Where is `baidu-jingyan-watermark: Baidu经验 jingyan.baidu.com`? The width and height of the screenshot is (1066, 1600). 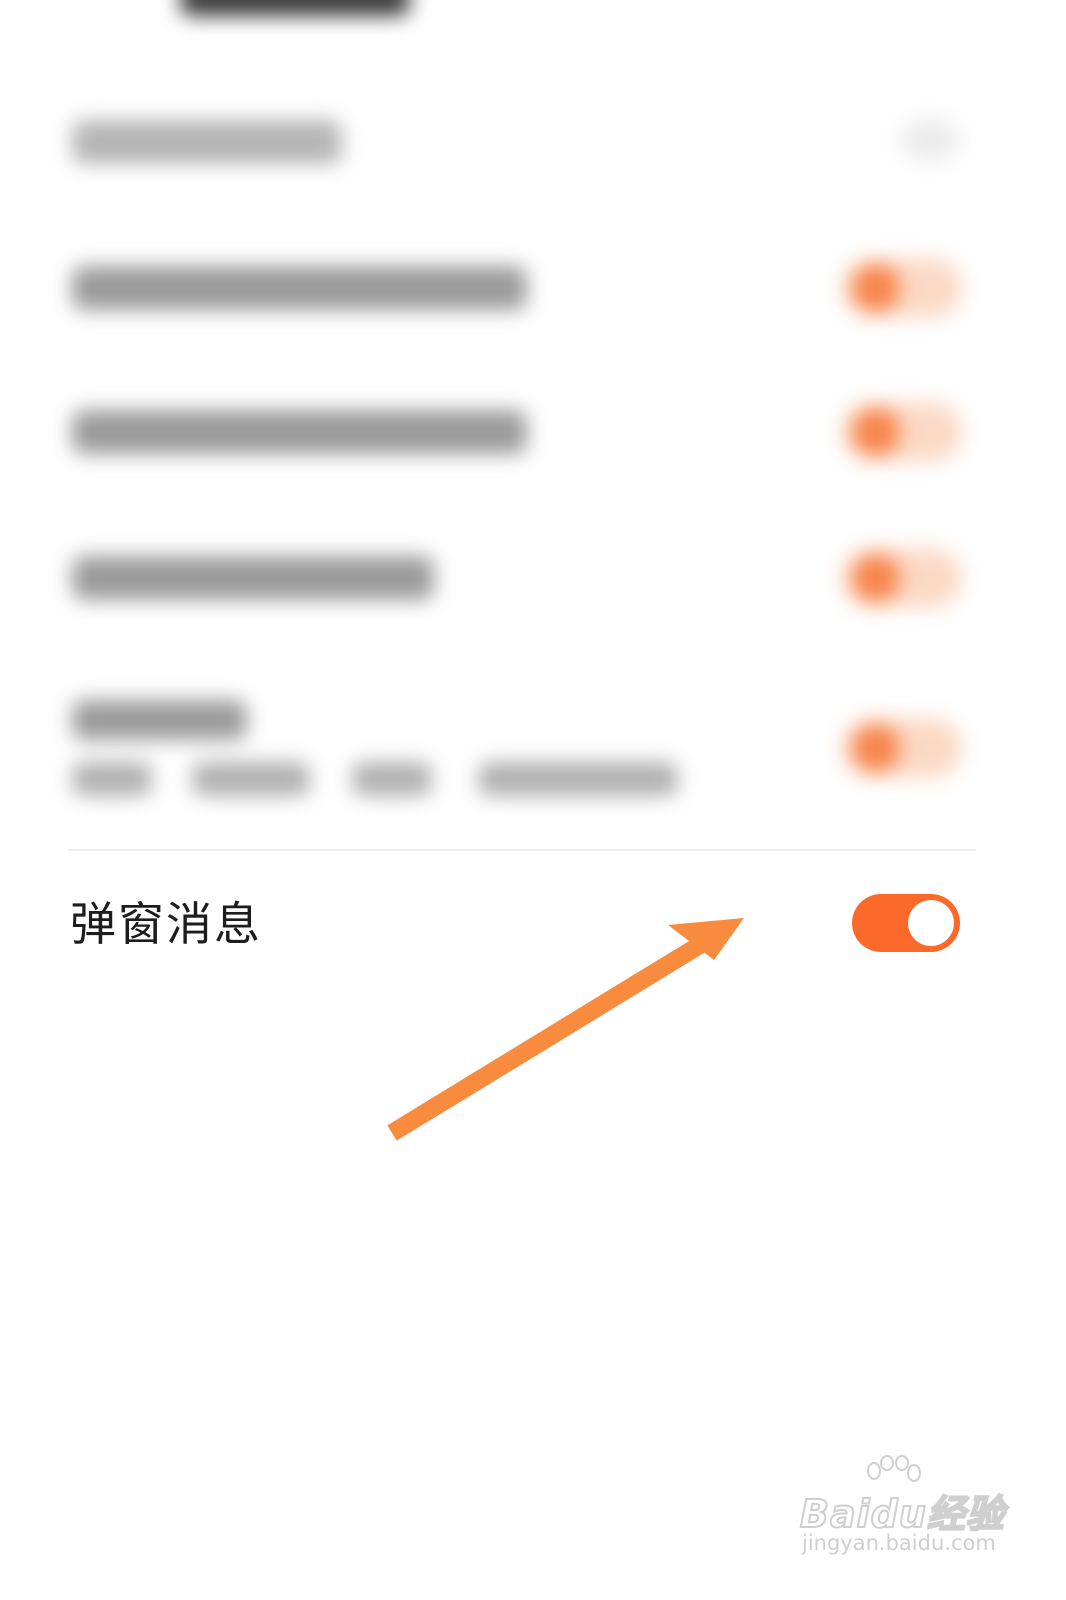 baidu-jingyan-watermark: Baidu经验 jingyan.baidu.com is located at coordinates (902, 1510).